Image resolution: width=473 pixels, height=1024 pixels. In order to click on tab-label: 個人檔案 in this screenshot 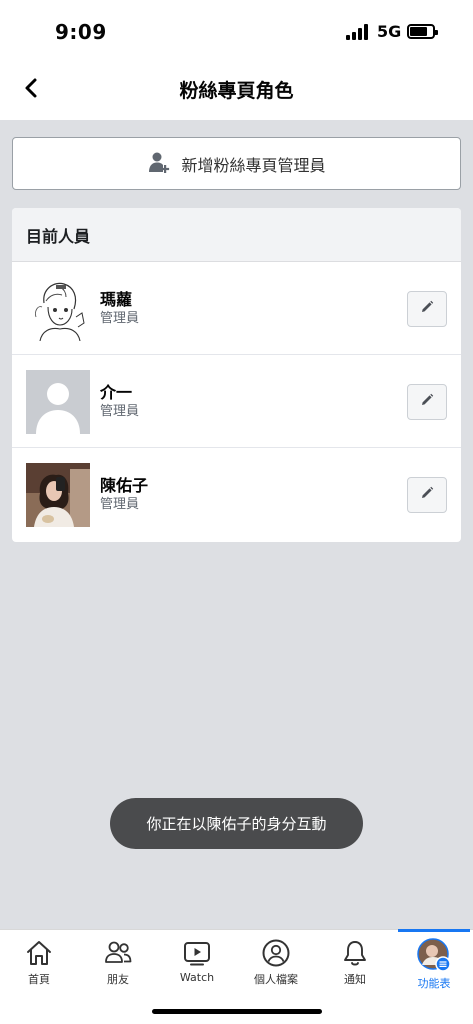, I will do `click(276, 979)`.